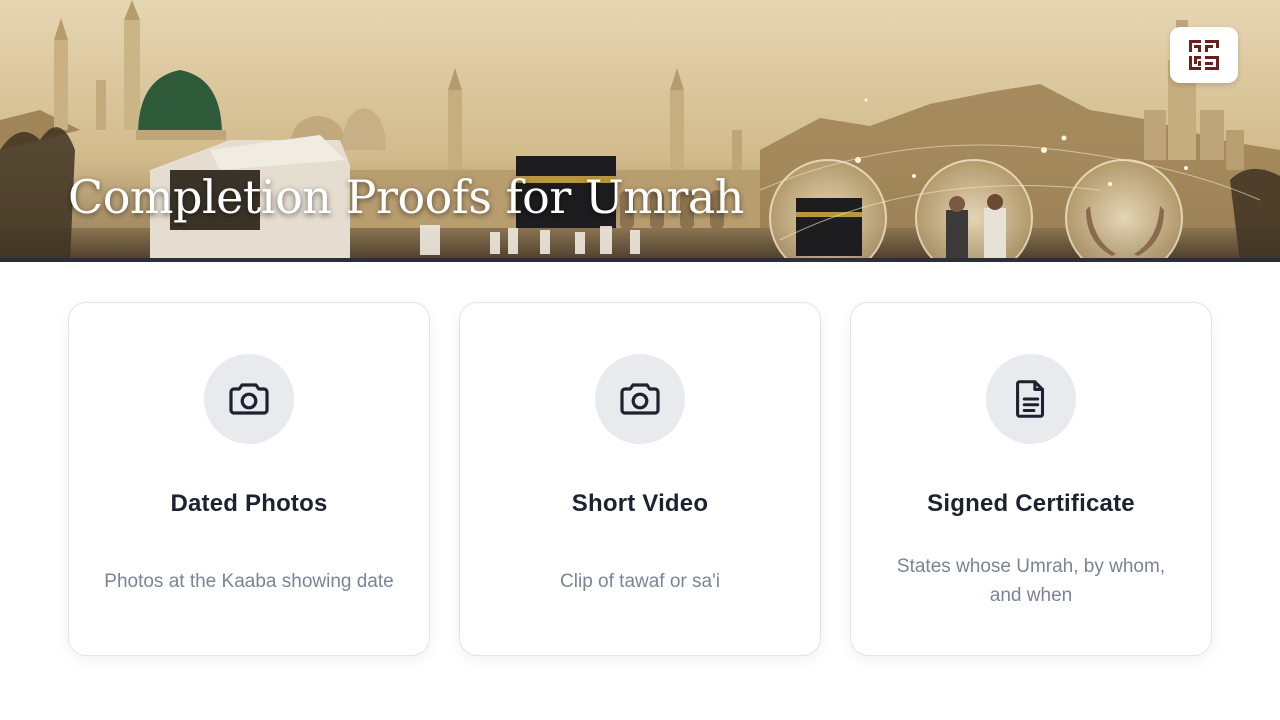  What do you see at coordinates (1031, 503) in the screenshot?
I see `card-title: Signed Certificate` at bounding box center [1031, 503].